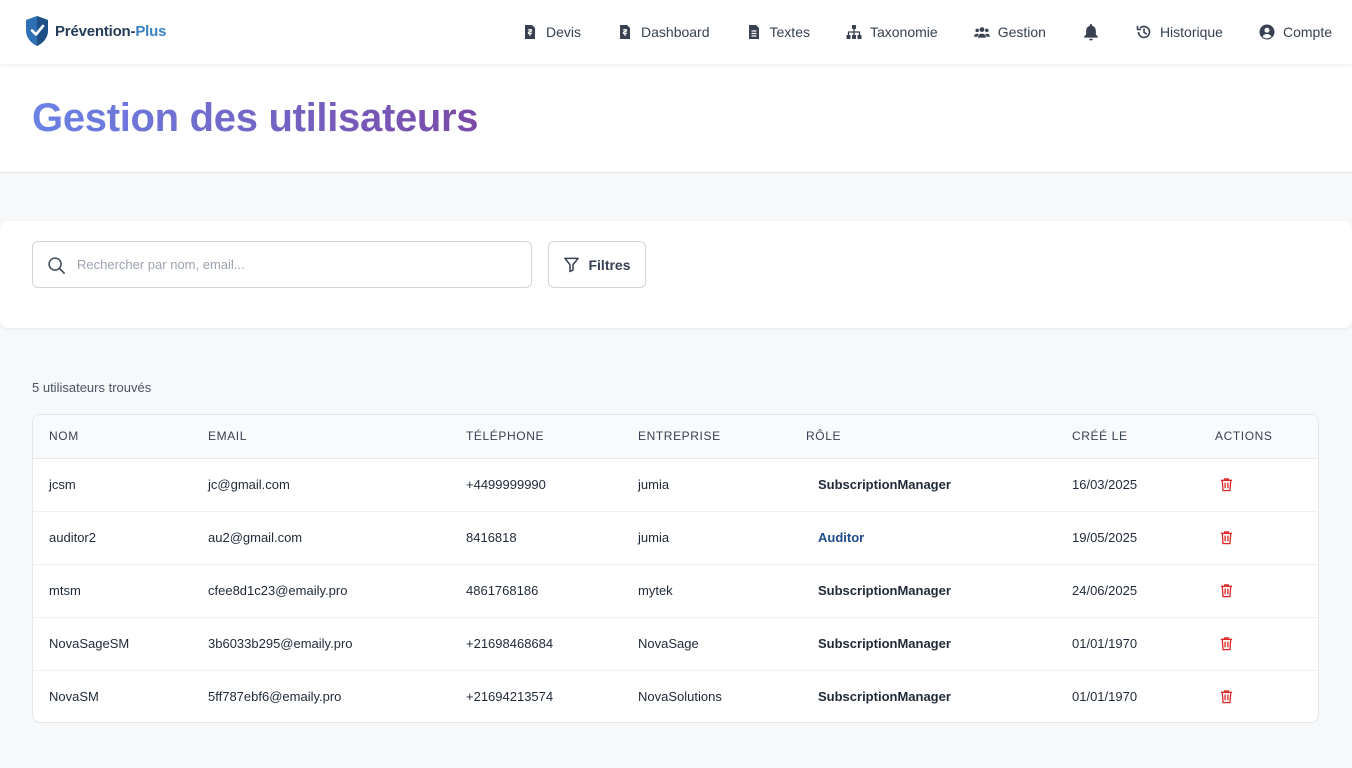 Image resolution: width=1352 pixels, height=768 pixels. I want to click on page-header: Gestion des utilisateurs, so click(676, 118).